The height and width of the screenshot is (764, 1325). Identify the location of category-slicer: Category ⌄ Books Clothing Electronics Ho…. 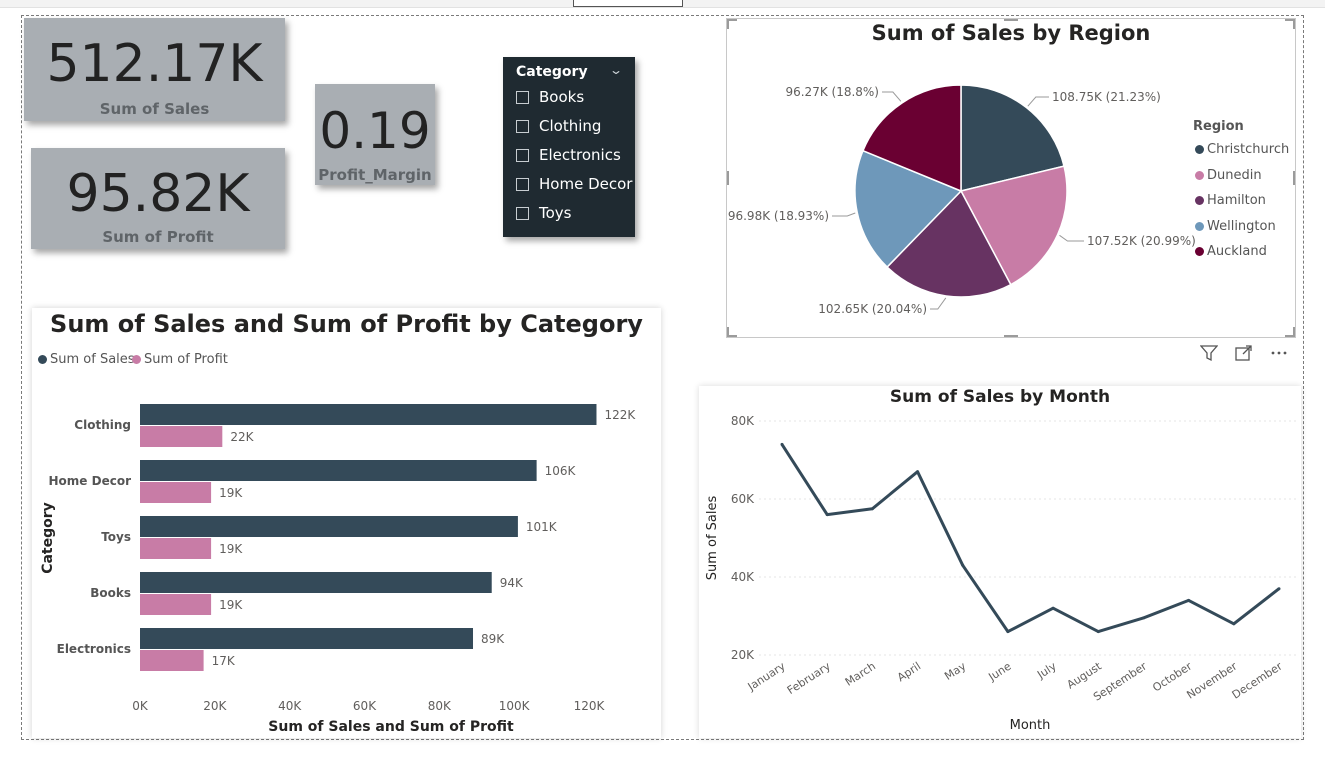
(569, 147).